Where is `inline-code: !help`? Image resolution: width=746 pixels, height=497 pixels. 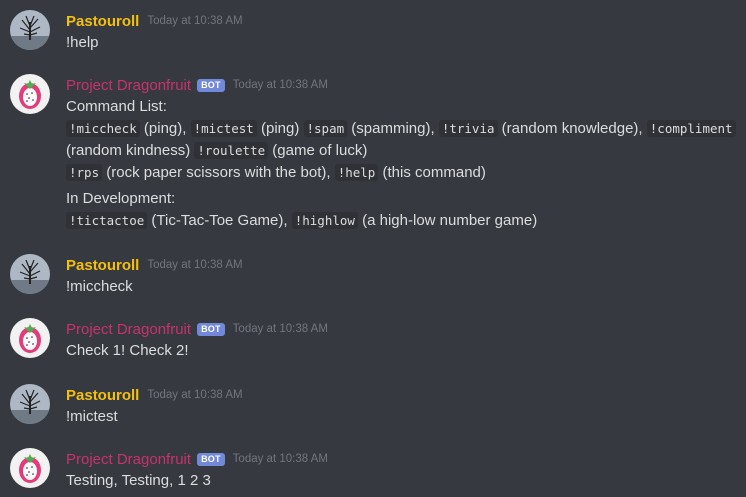 inline-code: !help is located at coordinates (356, 172).